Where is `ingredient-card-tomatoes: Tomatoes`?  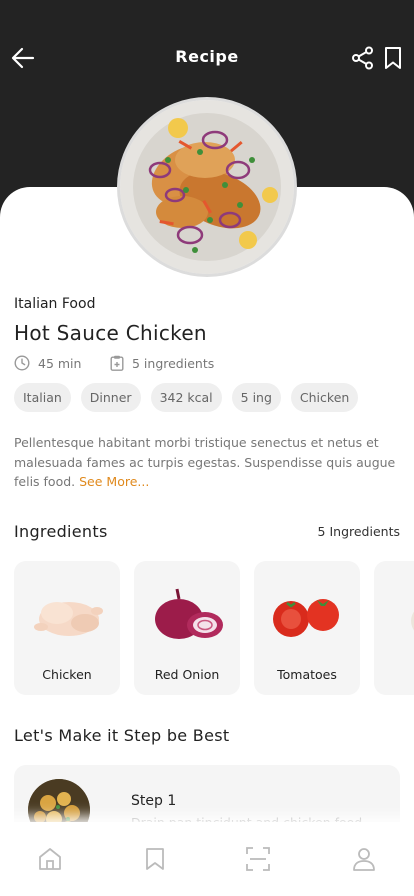
ingredient-card-tomatoes: Tomatoes is located at coordinates (307, 628).